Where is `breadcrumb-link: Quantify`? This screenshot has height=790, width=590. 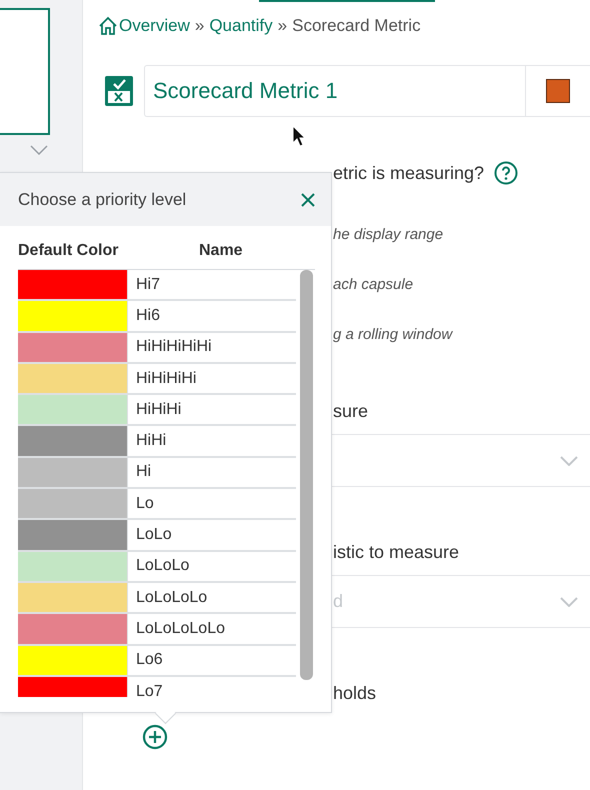
breadcrumb-link: Quantify is located at coordinates (241, 26).